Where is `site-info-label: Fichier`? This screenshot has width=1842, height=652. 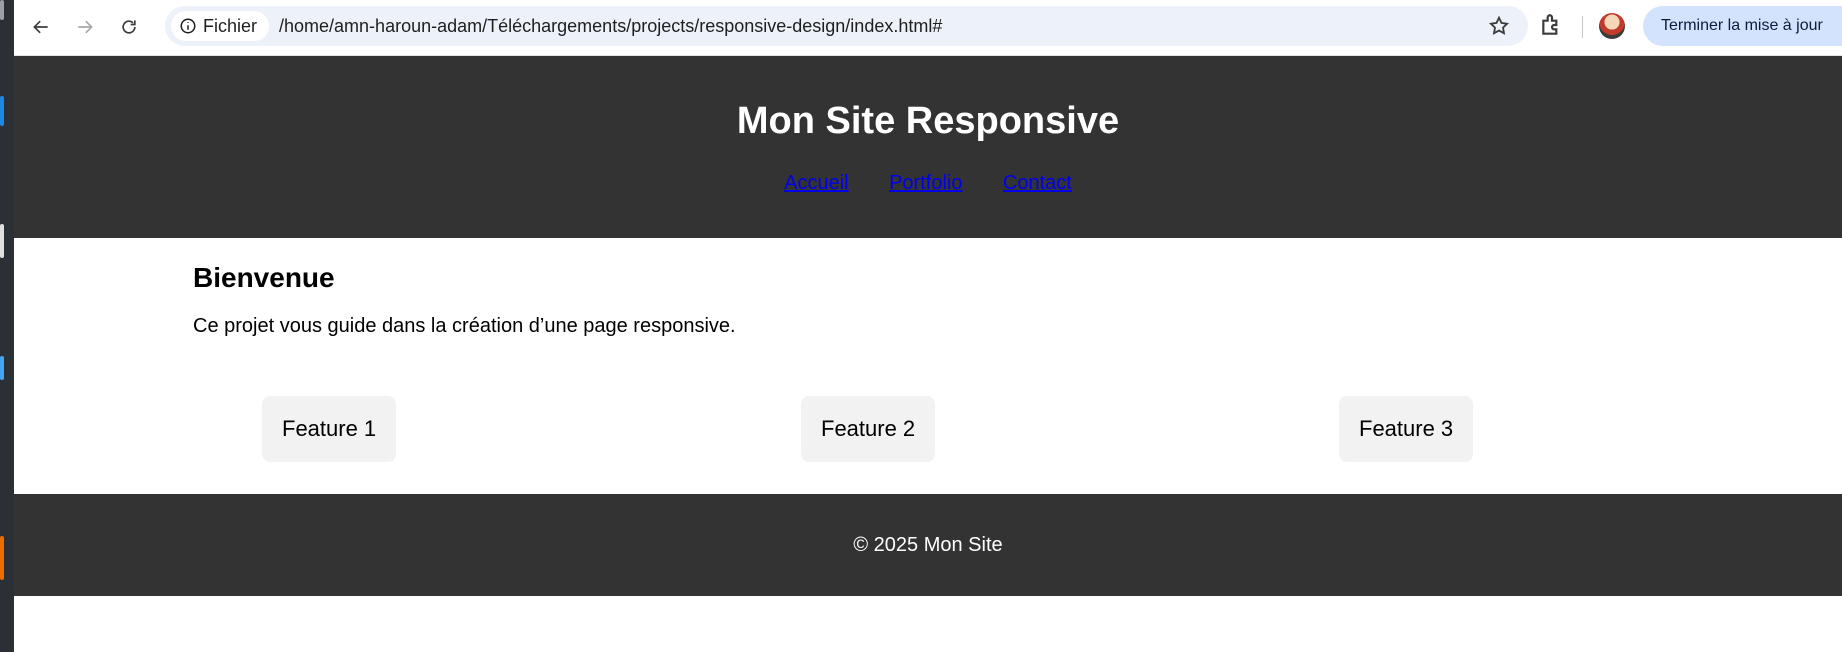 site-info-label: Fichier is located at coordinates (230, 25).